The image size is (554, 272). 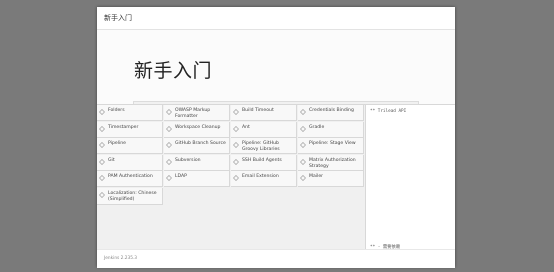 I want to click on hero-title: 新手入门, so click(x=173, y=71).